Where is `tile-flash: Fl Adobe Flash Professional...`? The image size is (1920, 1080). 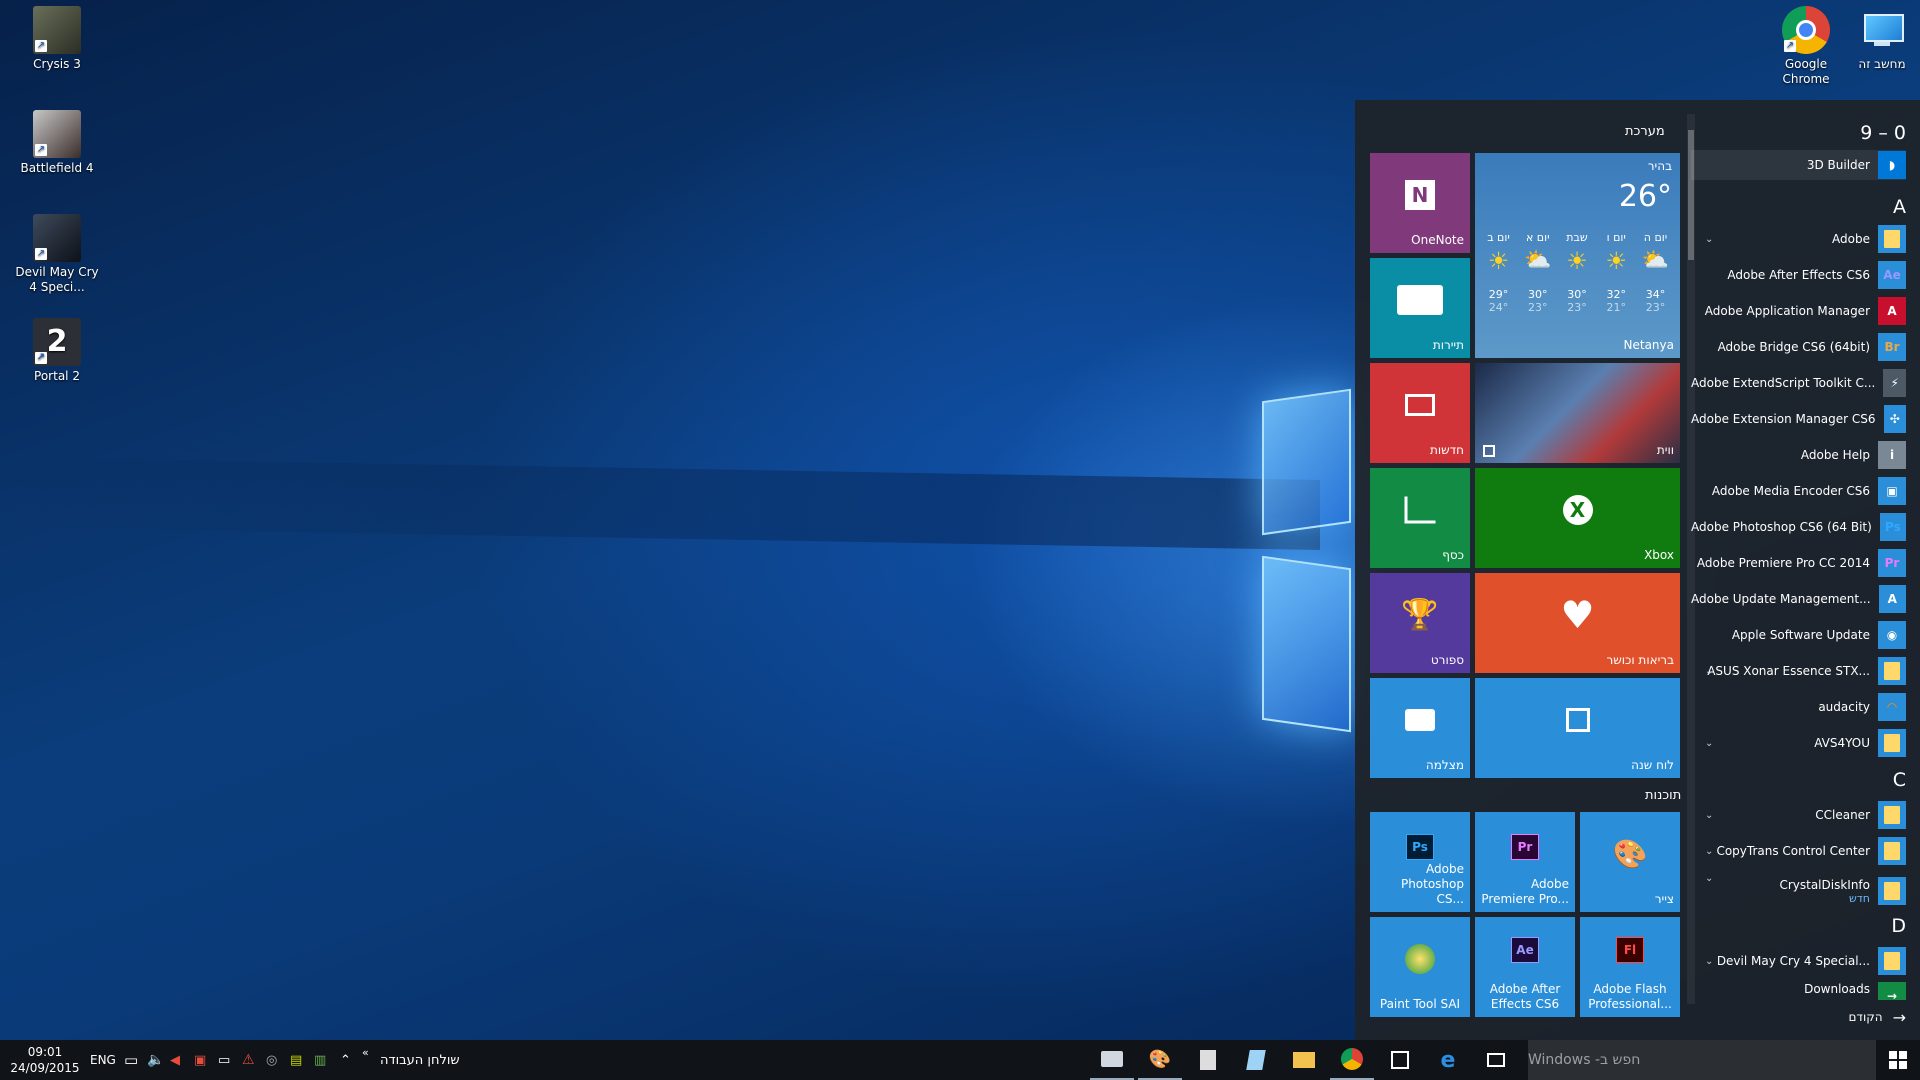
tile-flash: Fl Adobe Flash Professional... is located at coordinates (1630, 967).